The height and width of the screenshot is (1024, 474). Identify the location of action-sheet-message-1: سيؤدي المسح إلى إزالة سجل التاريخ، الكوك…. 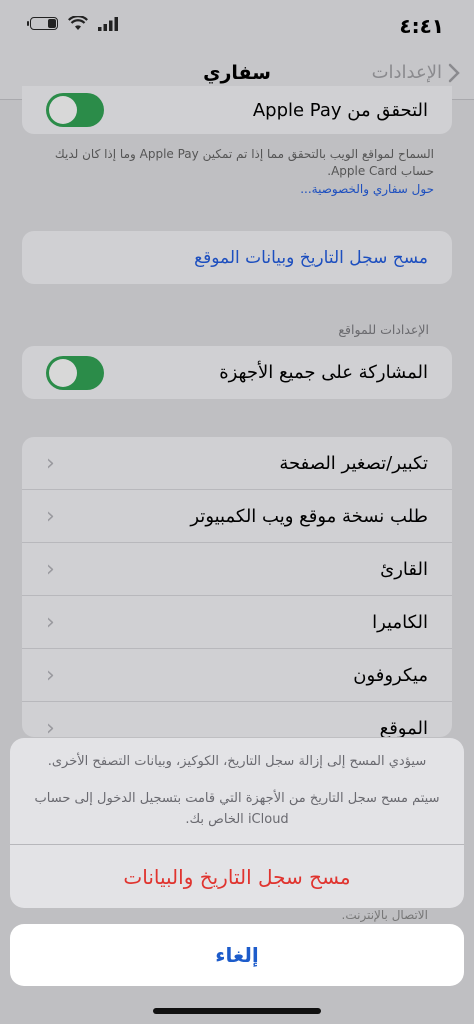
(237, 761).